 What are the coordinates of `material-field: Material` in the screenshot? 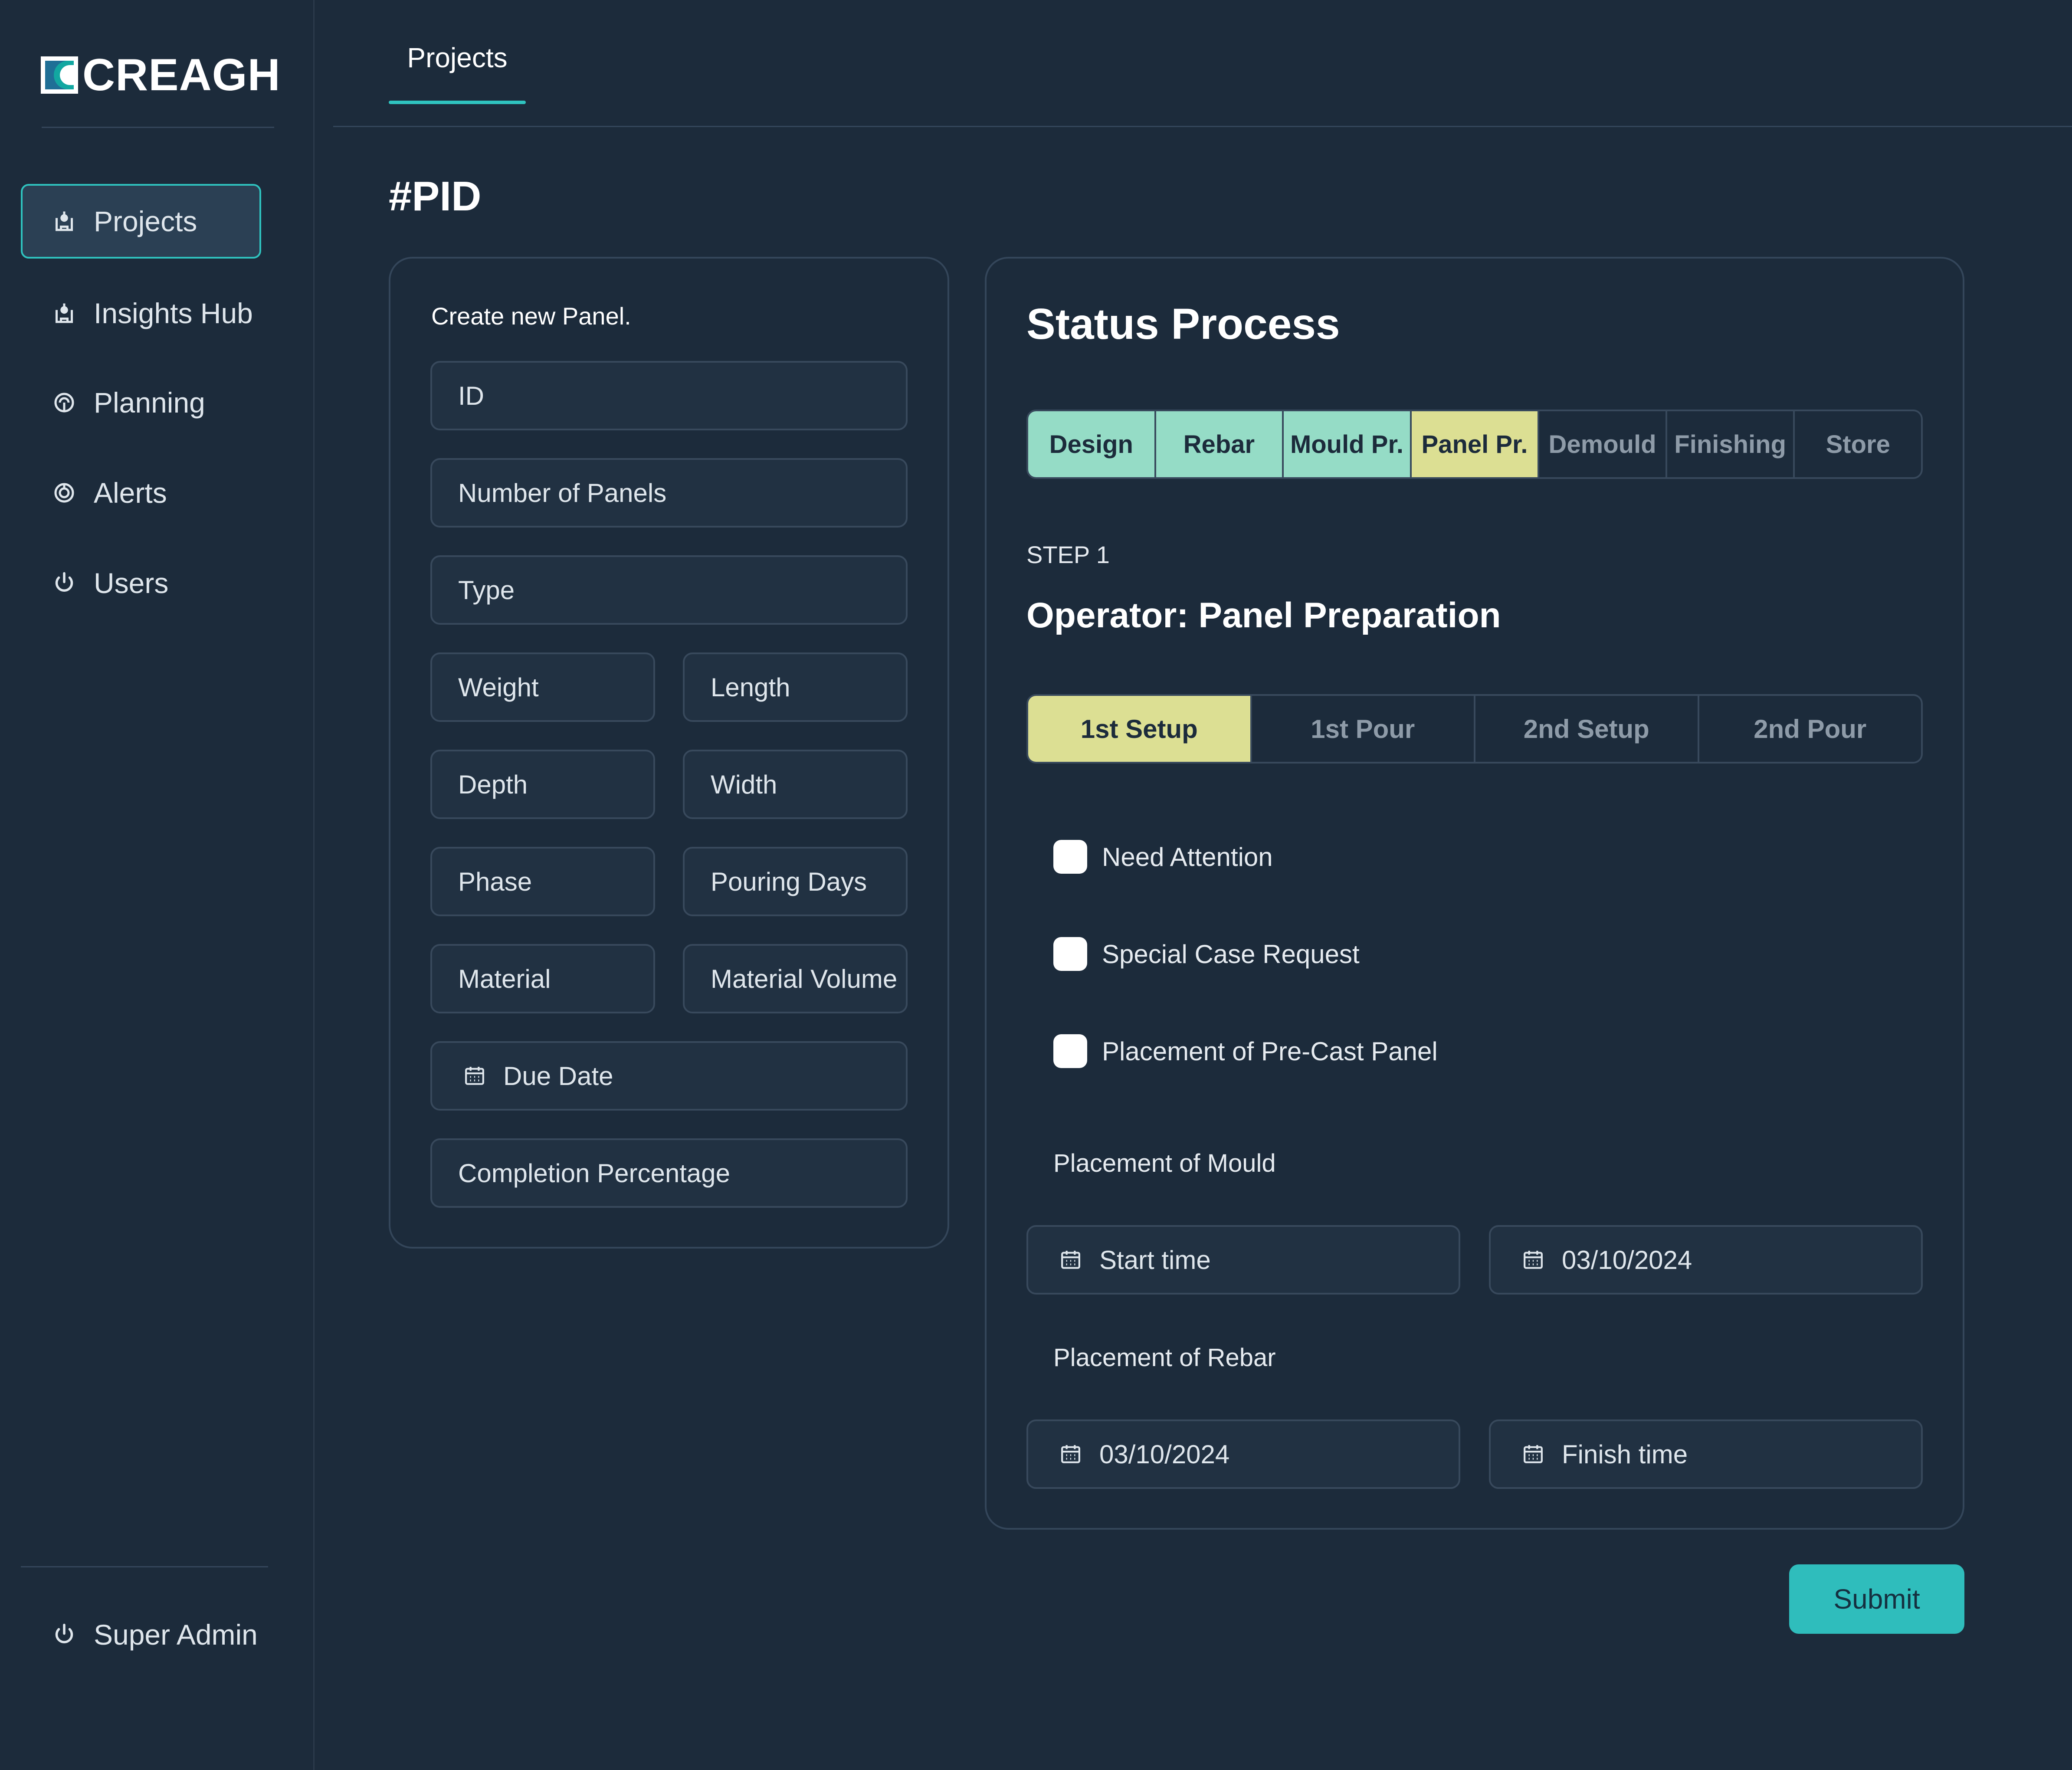 It's located at (542, 978).